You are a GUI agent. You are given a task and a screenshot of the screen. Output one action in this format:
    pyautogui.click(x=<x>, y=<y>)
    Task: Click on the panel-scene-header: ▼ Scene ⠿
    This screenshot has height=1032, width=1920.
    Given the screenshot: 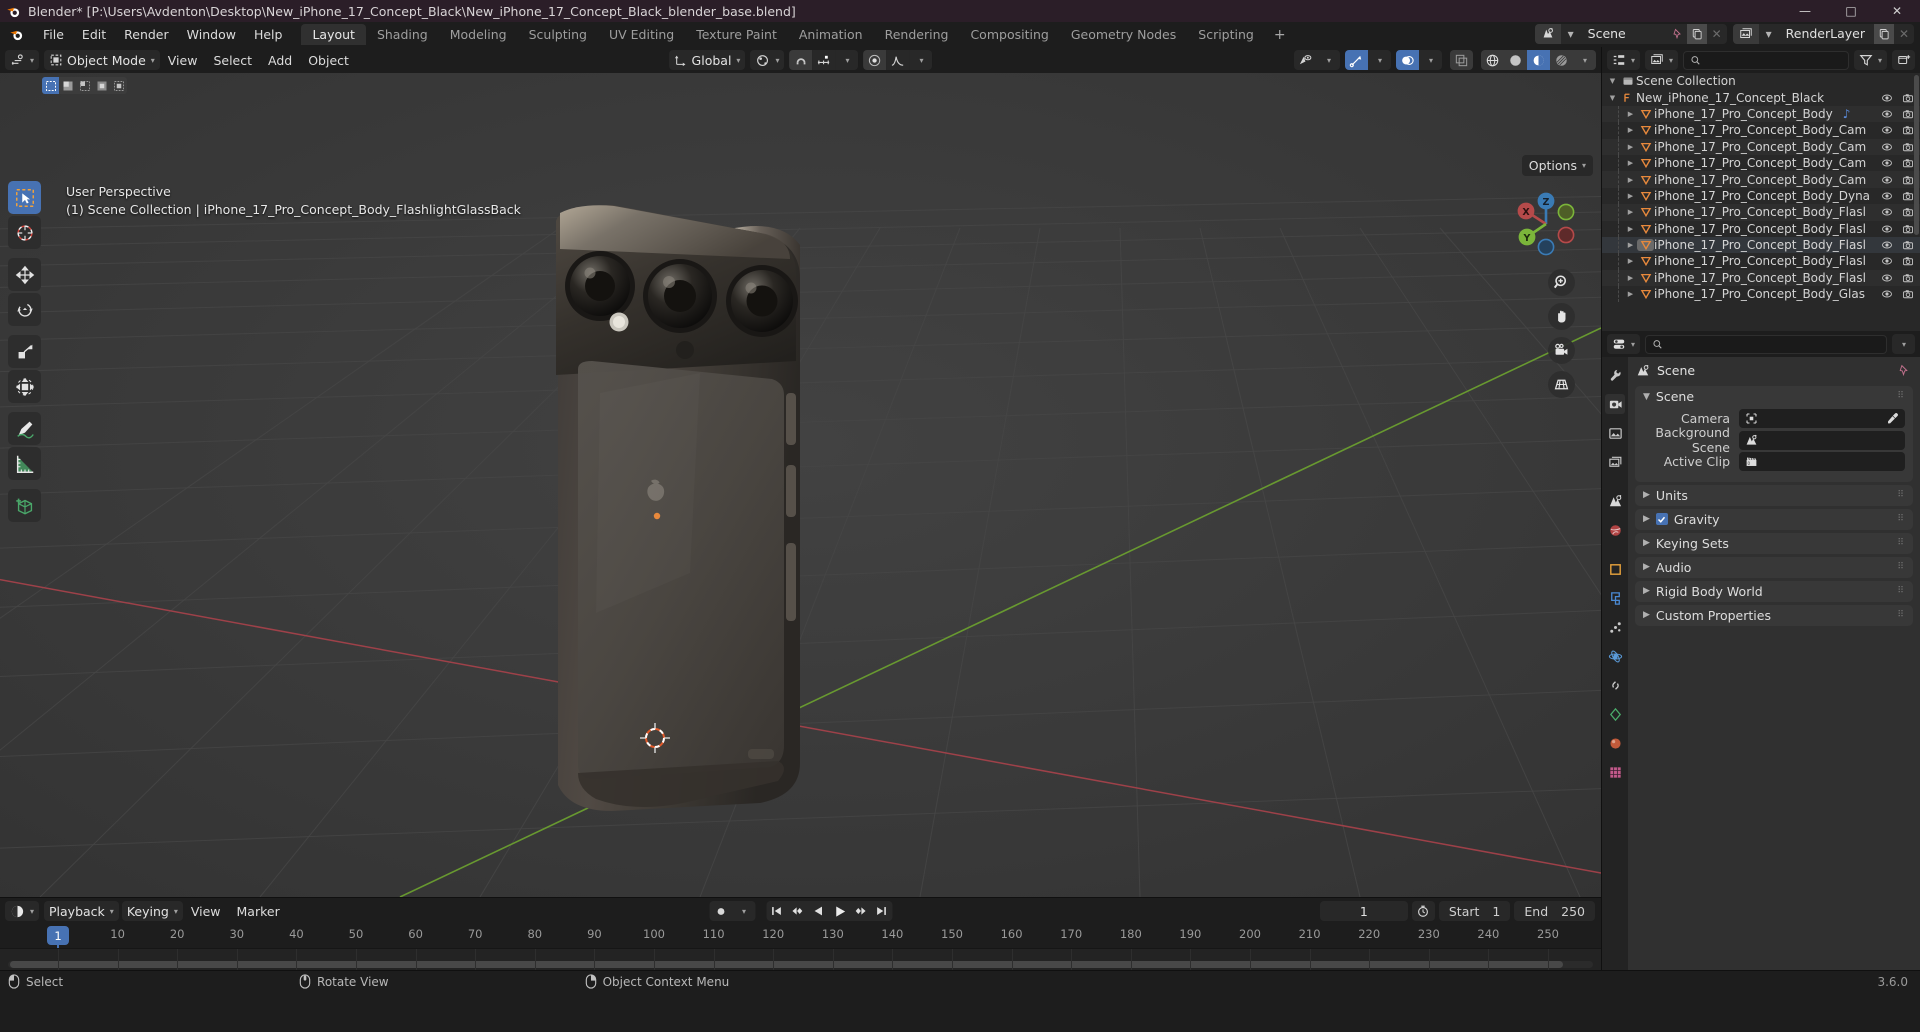 What is the action you would take?
    pyautogui.click(x=1774, y=396)
    